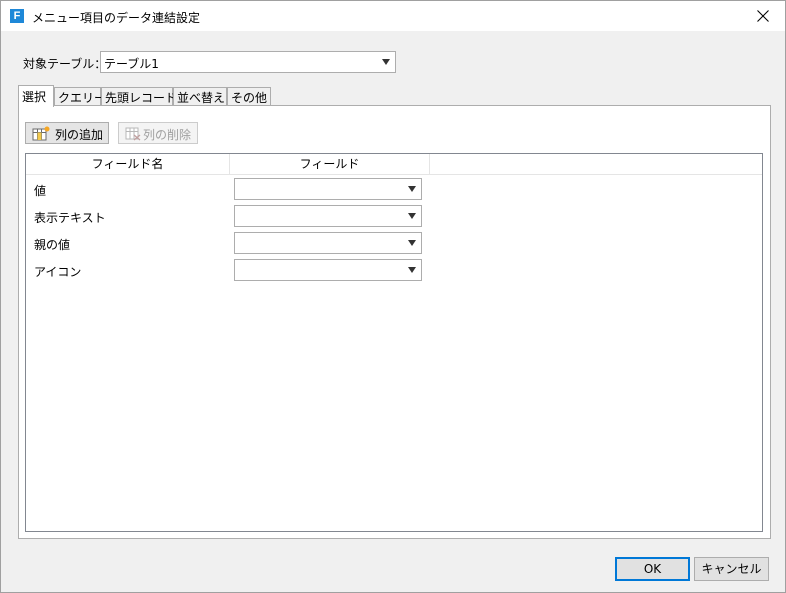 The height and width of the screenshot is (593, 786). Describe the element at coordinates (249, 96) in the screenshot. I see `tab-other: その他` at that location.